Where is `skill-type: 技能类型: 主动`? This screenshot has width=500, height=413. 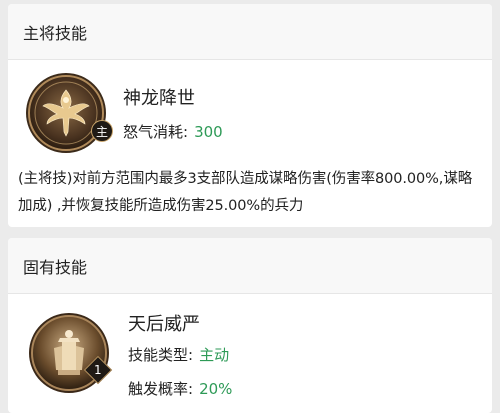 skill-type: 技能类型: 主动 is located at coordinates (178, 354).